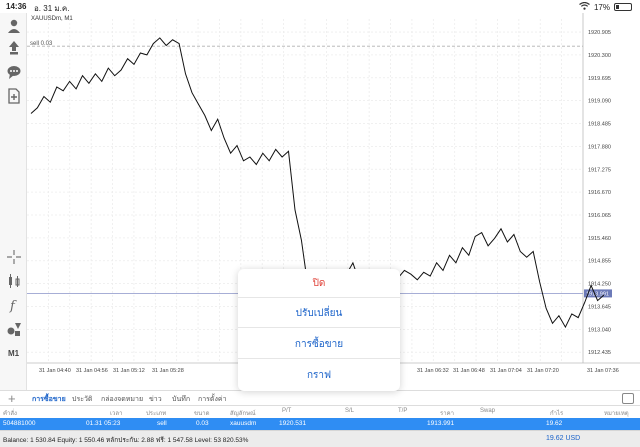  What do you see at coordinates (13, 329) in the screenshot?
I see `objects-icon` at bounding box center [13, 329].